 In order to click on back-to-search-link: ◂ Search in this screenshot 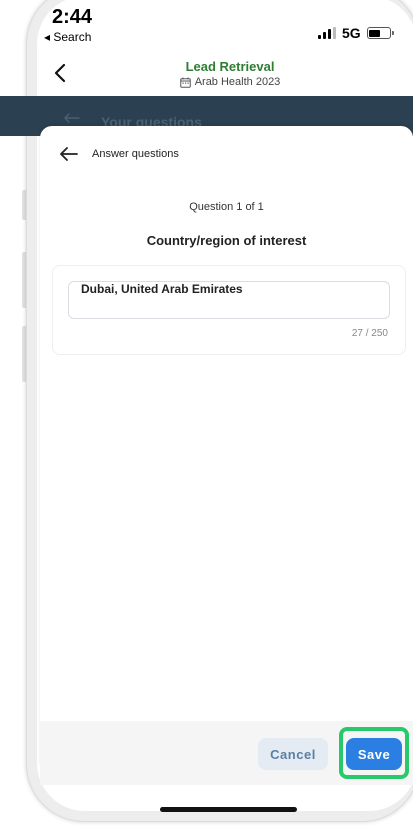, I will do `click(67, 37)`.